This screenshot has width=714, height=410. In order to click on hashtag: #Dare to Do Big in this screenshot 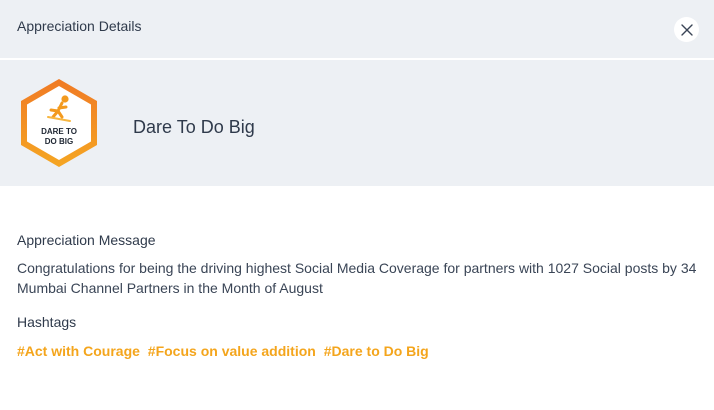, I will do `click(376, 351)`.